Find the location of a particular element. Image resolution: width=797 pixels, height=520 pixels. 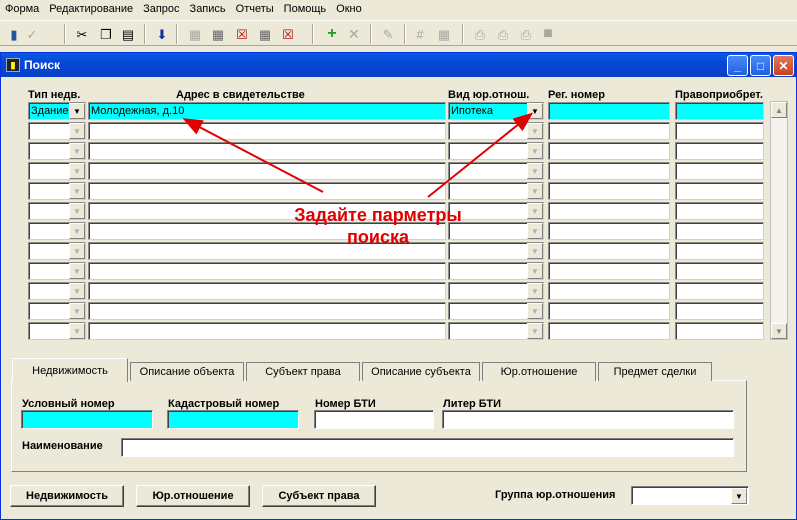

print-preview-icon: ⎙ is located at coordinates (503, 34).